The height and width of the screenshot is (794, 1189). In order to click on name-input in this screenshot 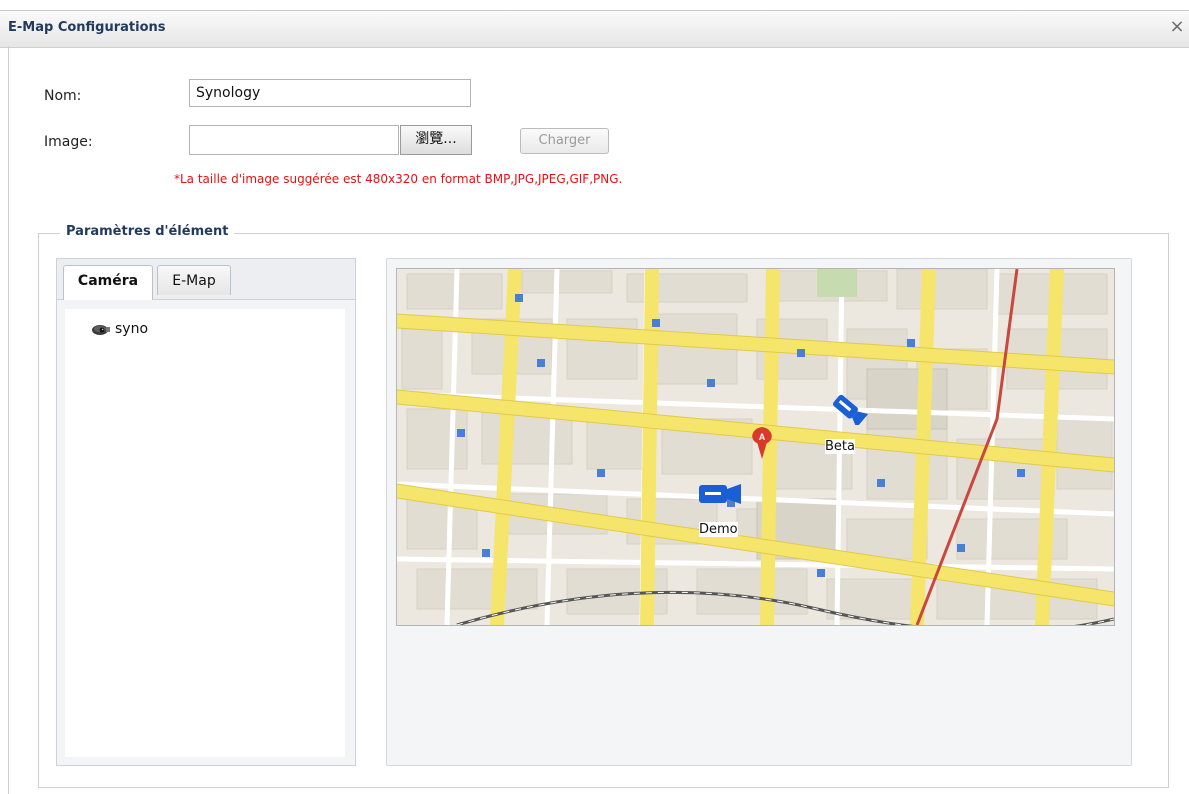, I will do `click(330, 93)`.